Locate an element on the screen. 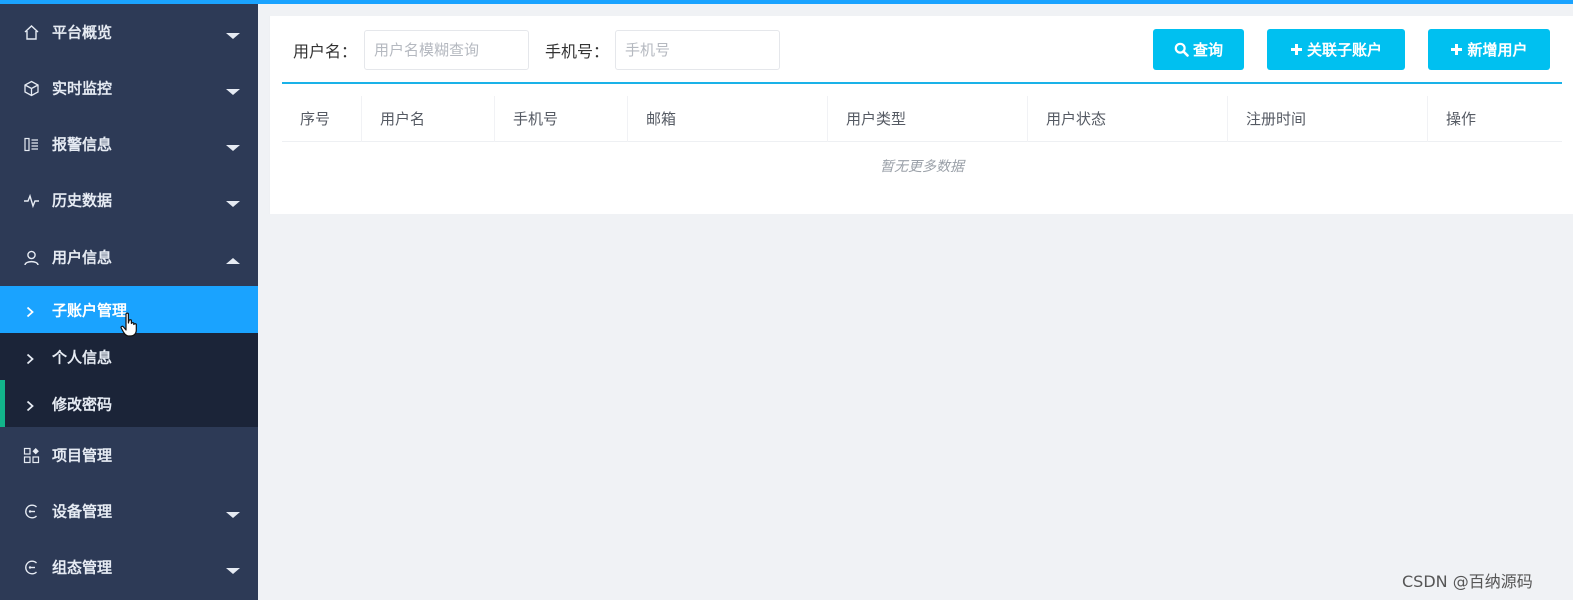  username-label: 用户名： is located at coordinates (325, 51).